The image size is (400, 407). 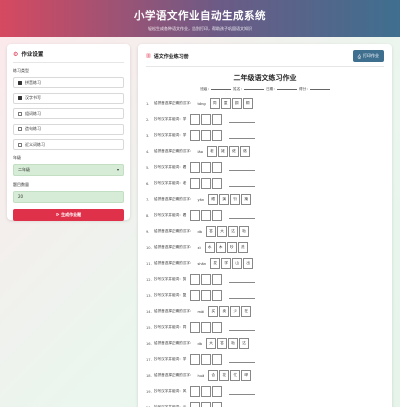 What do you see at coordinates (68, 82) in the screenshot?
I see `type-option: 拼音练习` at bounding box center [68, 82].